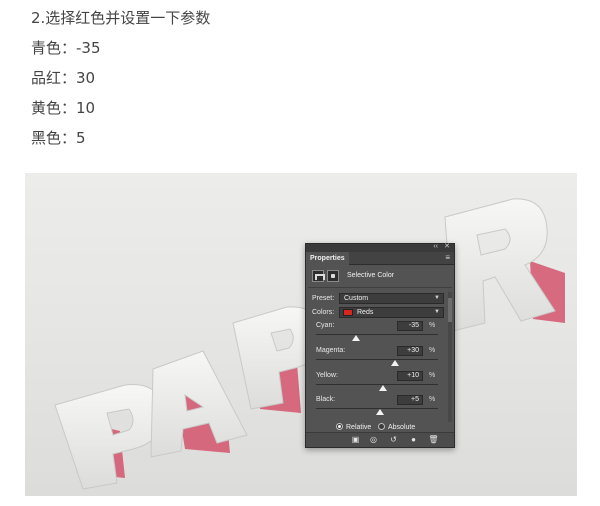  Describe the element at coordinates (318, 276) in the screenshot. I see `adjustment-layer-icon` at that location.